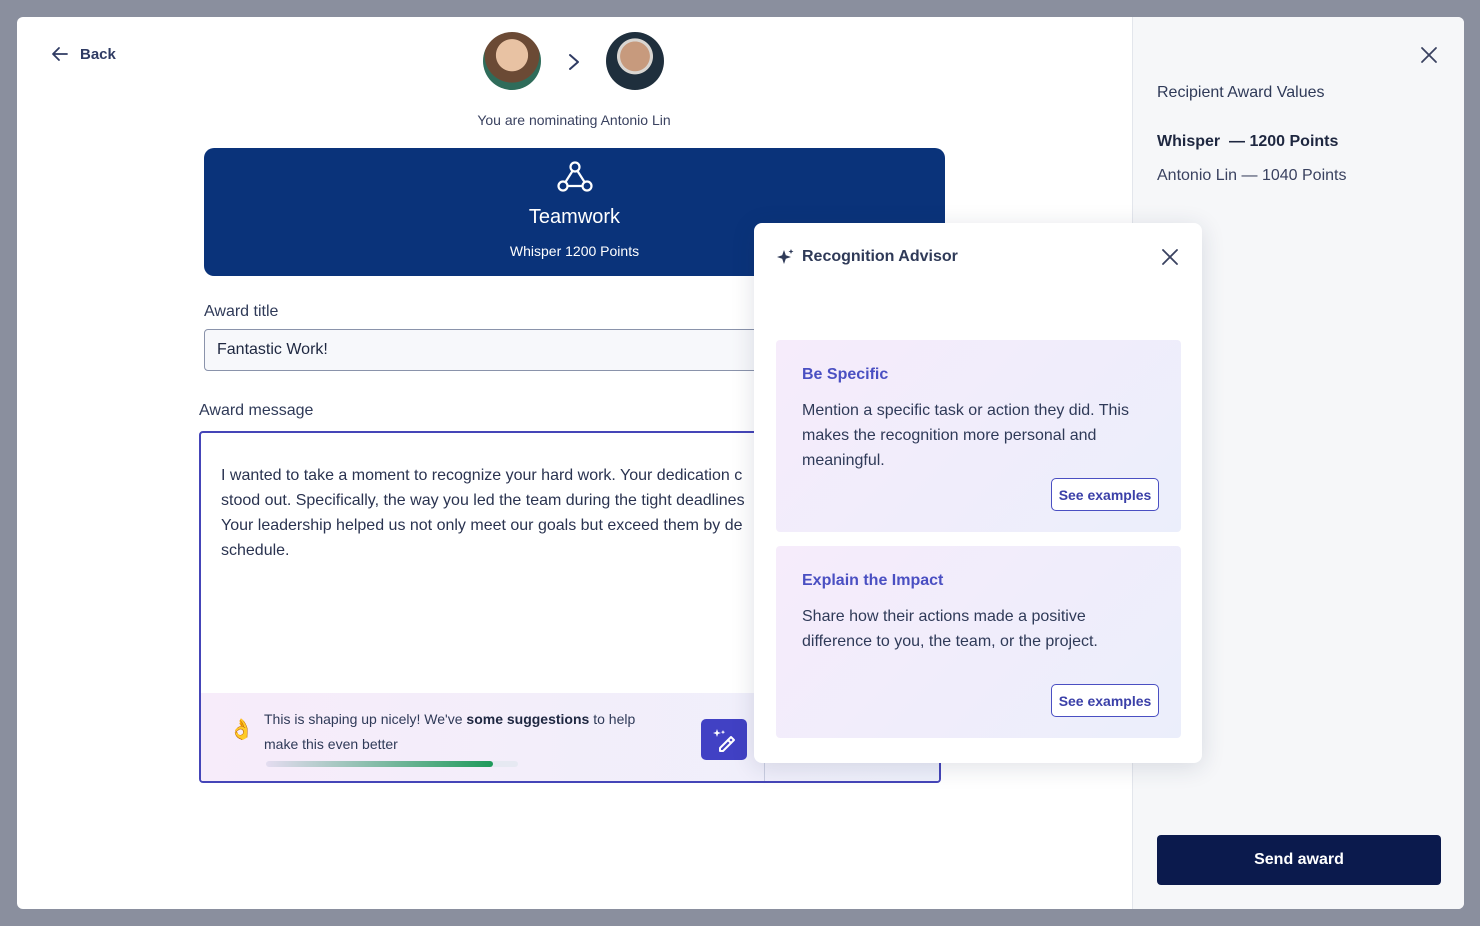 This screenshot has width=1480, height=926. What do you see at coordinates (574, 62) in the screenshot?
I see `chevron-right-icon` at bounding box center [574, 62].